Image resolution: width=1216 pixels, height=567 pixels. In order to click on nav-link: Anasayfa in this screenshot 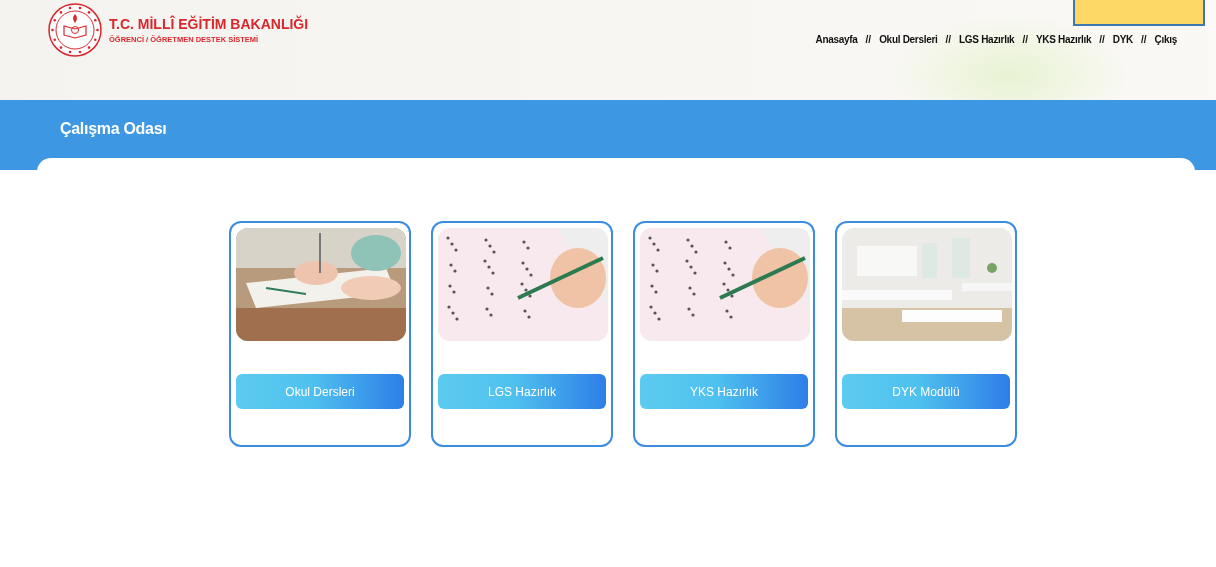, I will do `click(836, 39)`.